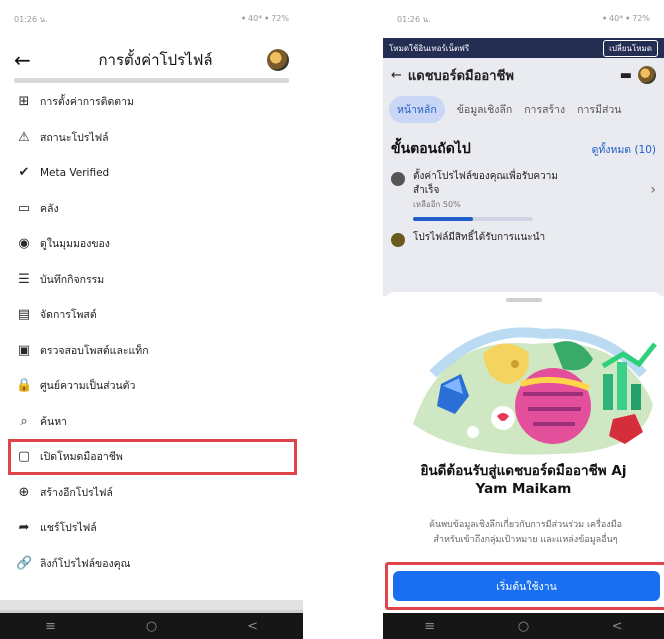 Image resolution: width=664 pixels, height=639 pixels. I want to click on next-steps-title: ขั้นตอนถัดไป, so click(431, 149).